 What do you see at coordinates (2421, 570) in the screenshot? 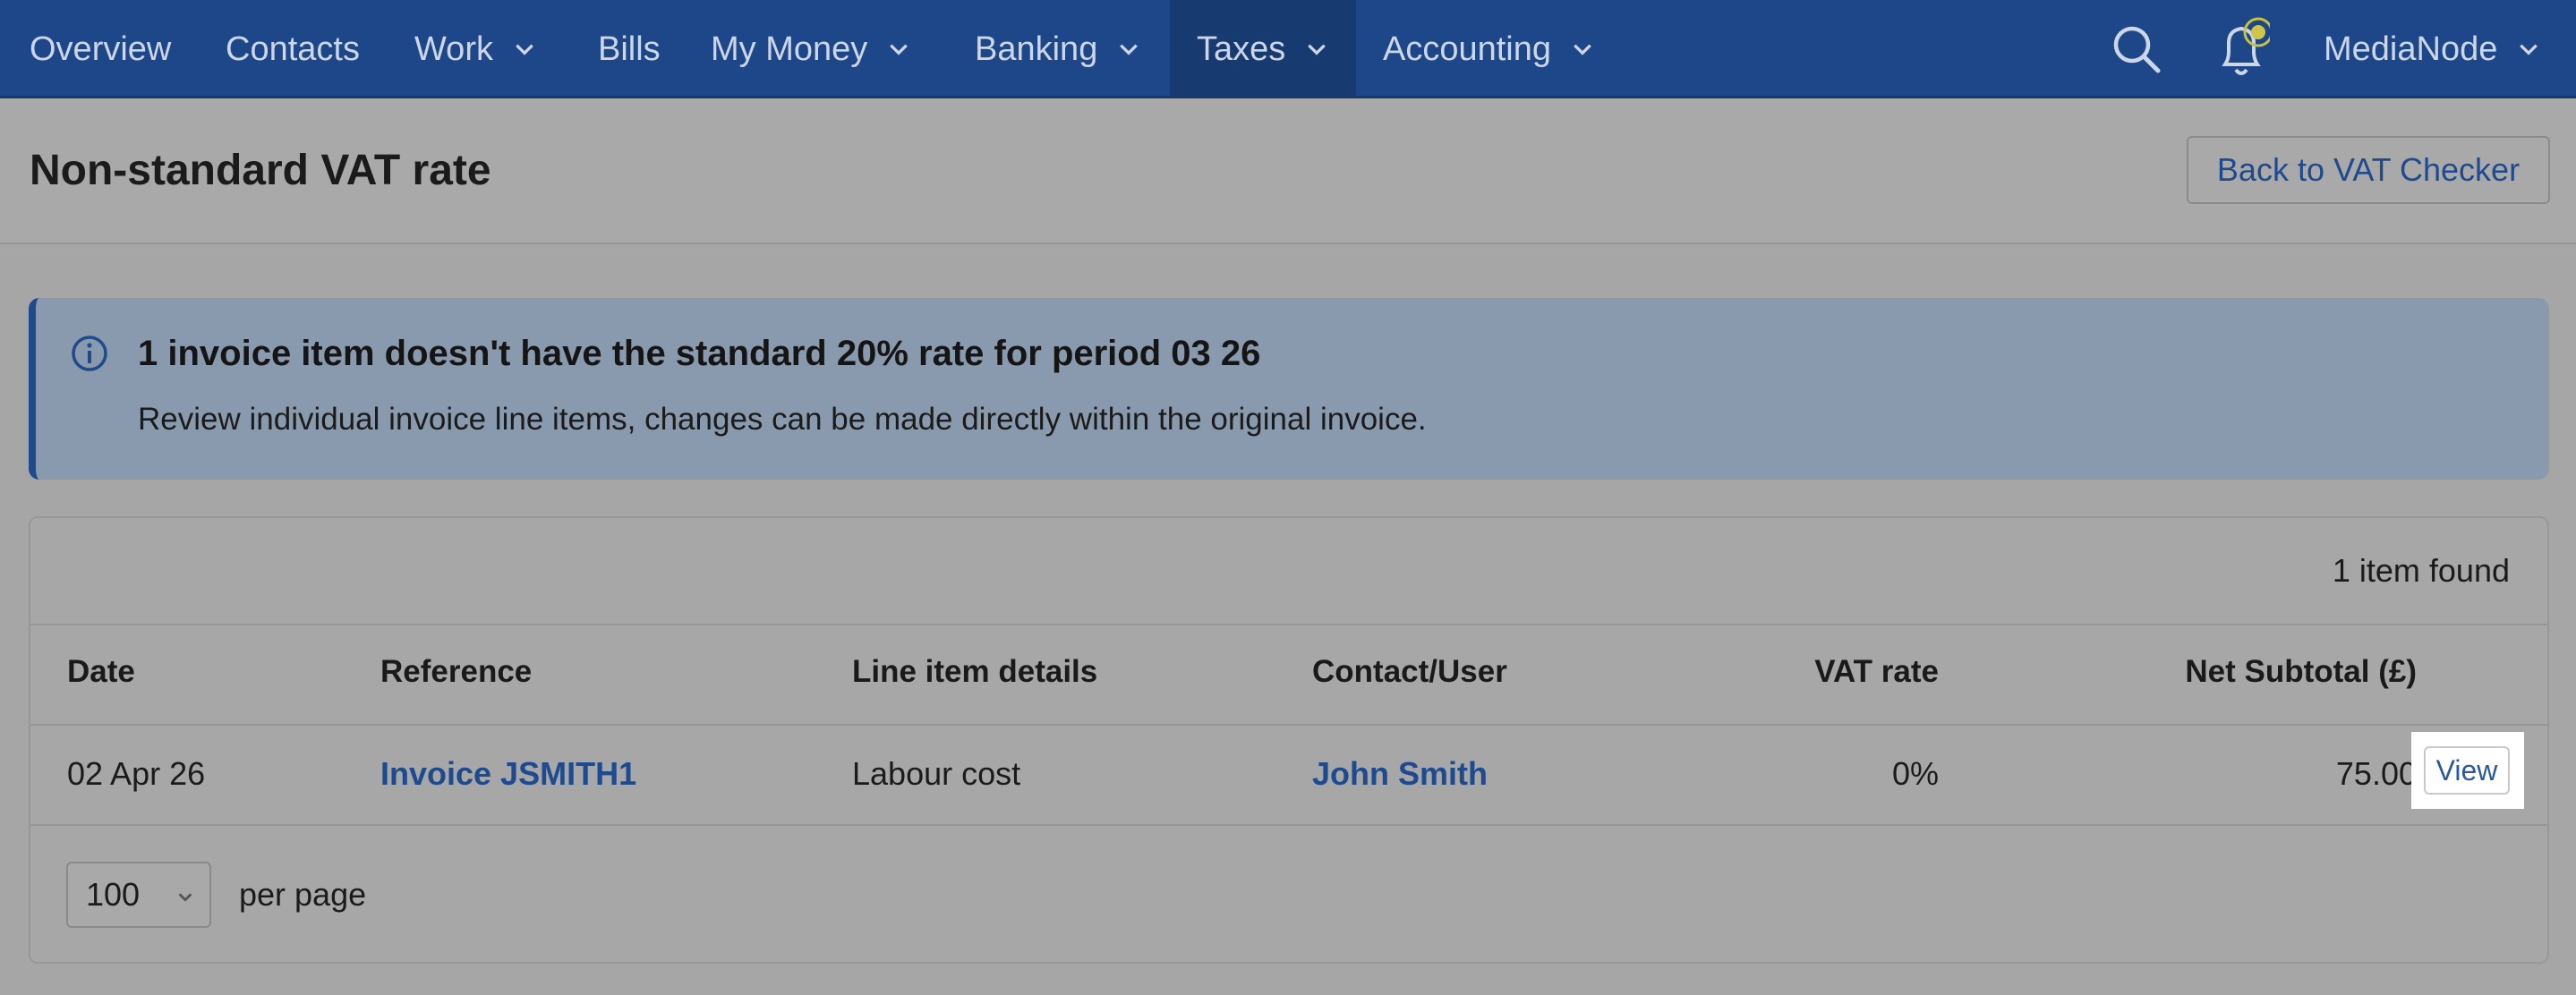
I see `item-count: 1 item found` at bounding box center [2421, 570].